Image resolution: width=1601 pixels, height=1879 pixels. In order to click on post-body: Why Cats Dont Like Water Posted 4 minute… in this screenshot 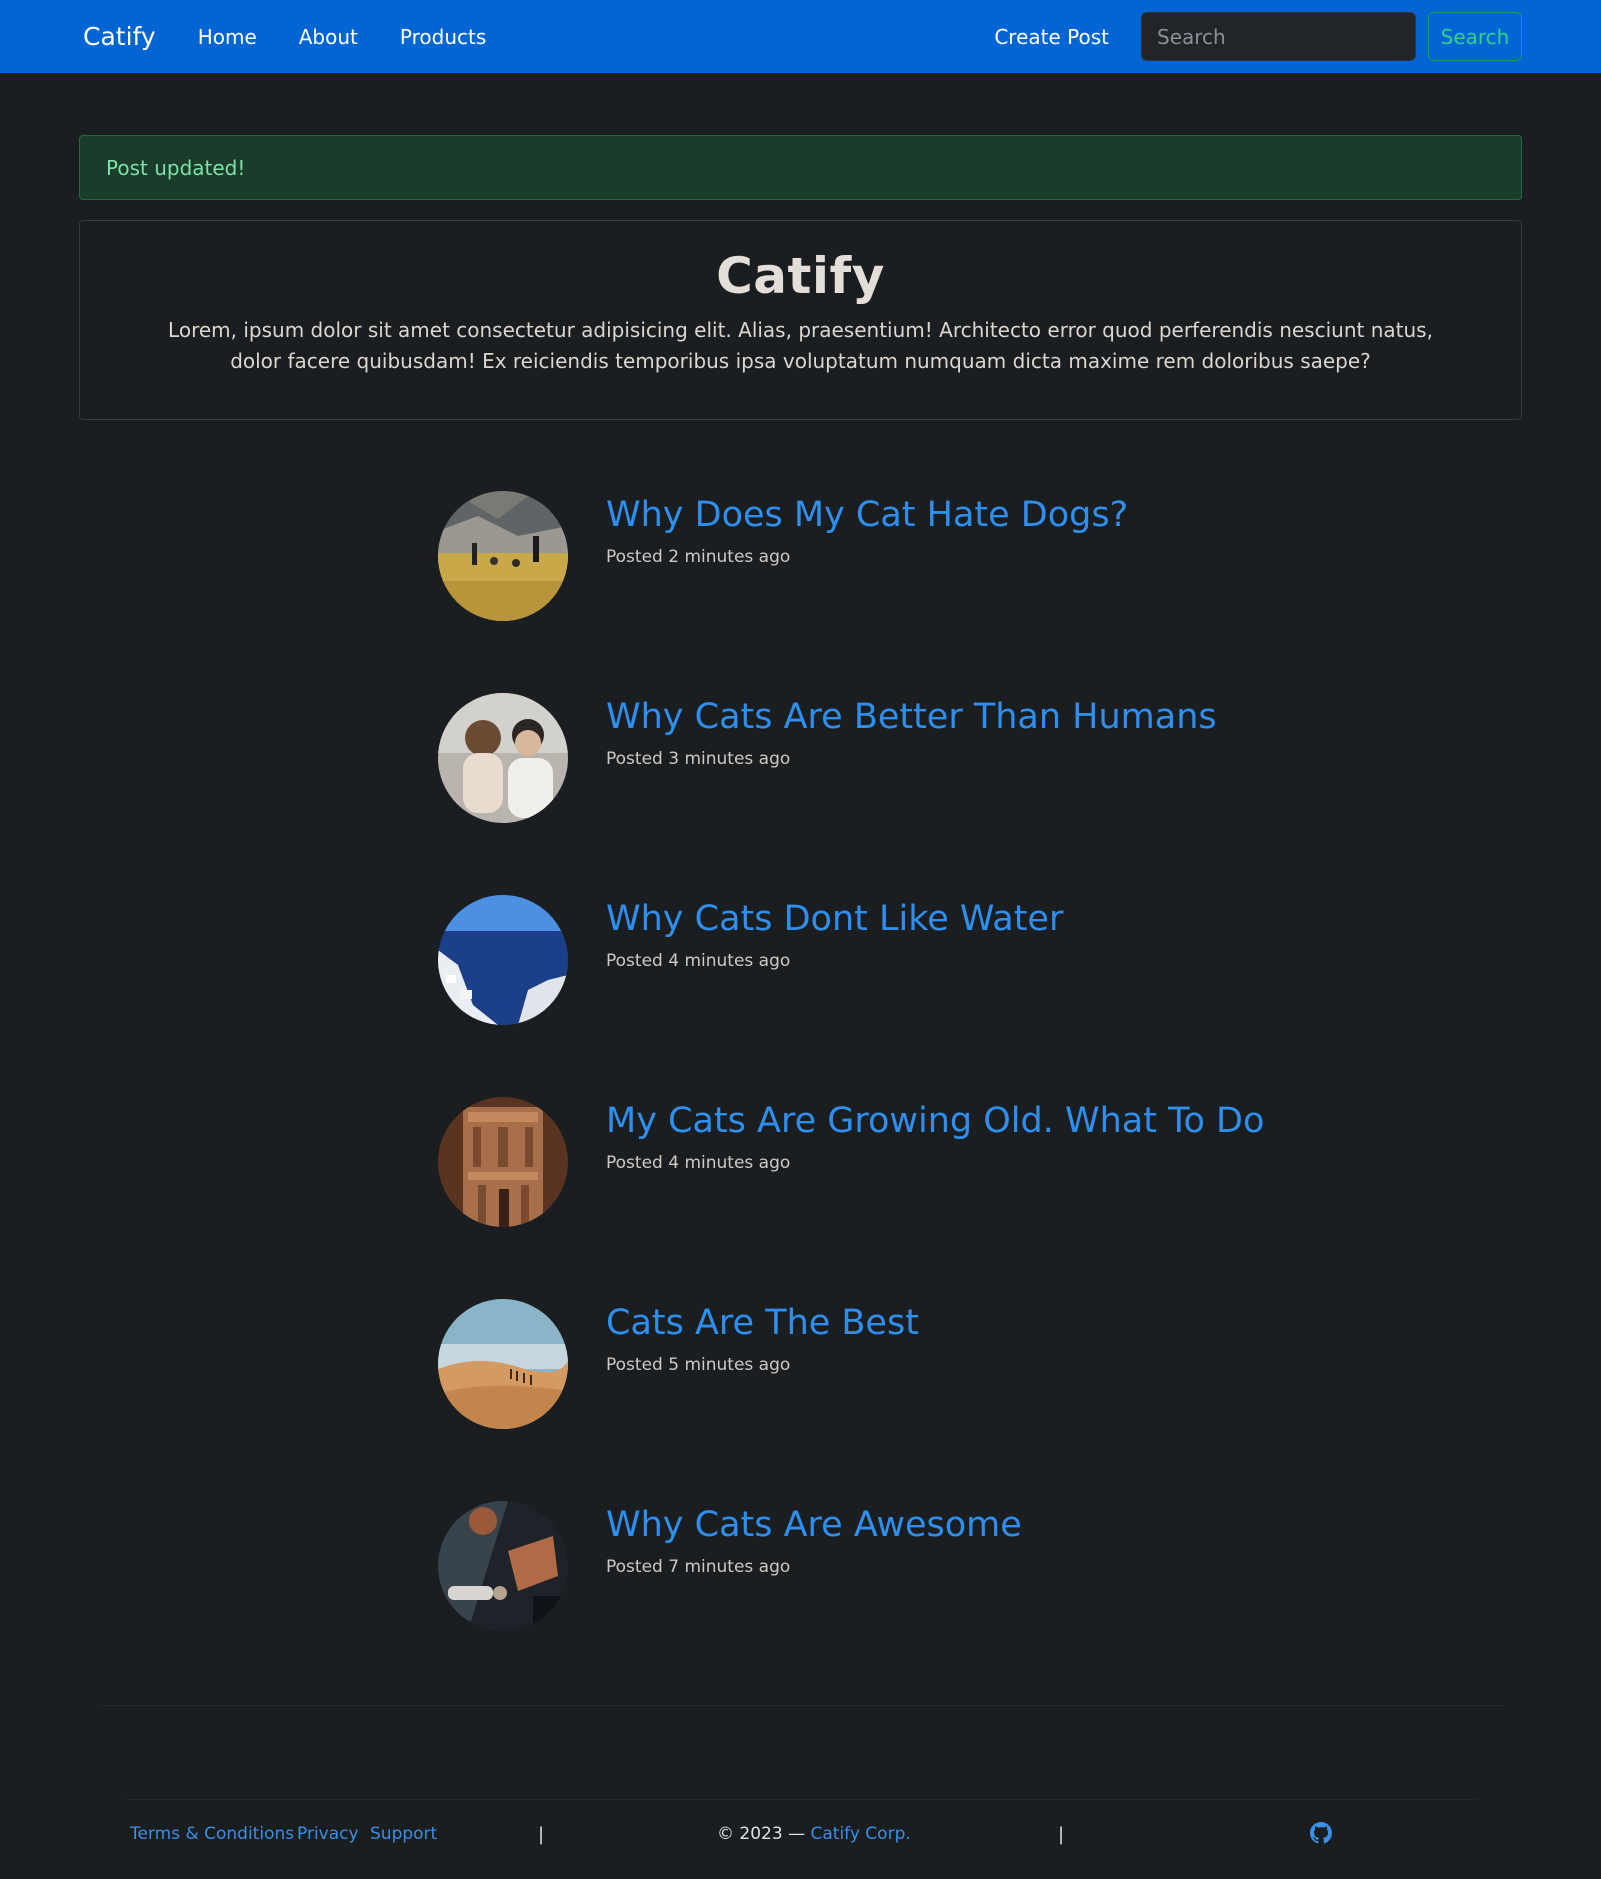, I will do `click(834, 933)`.